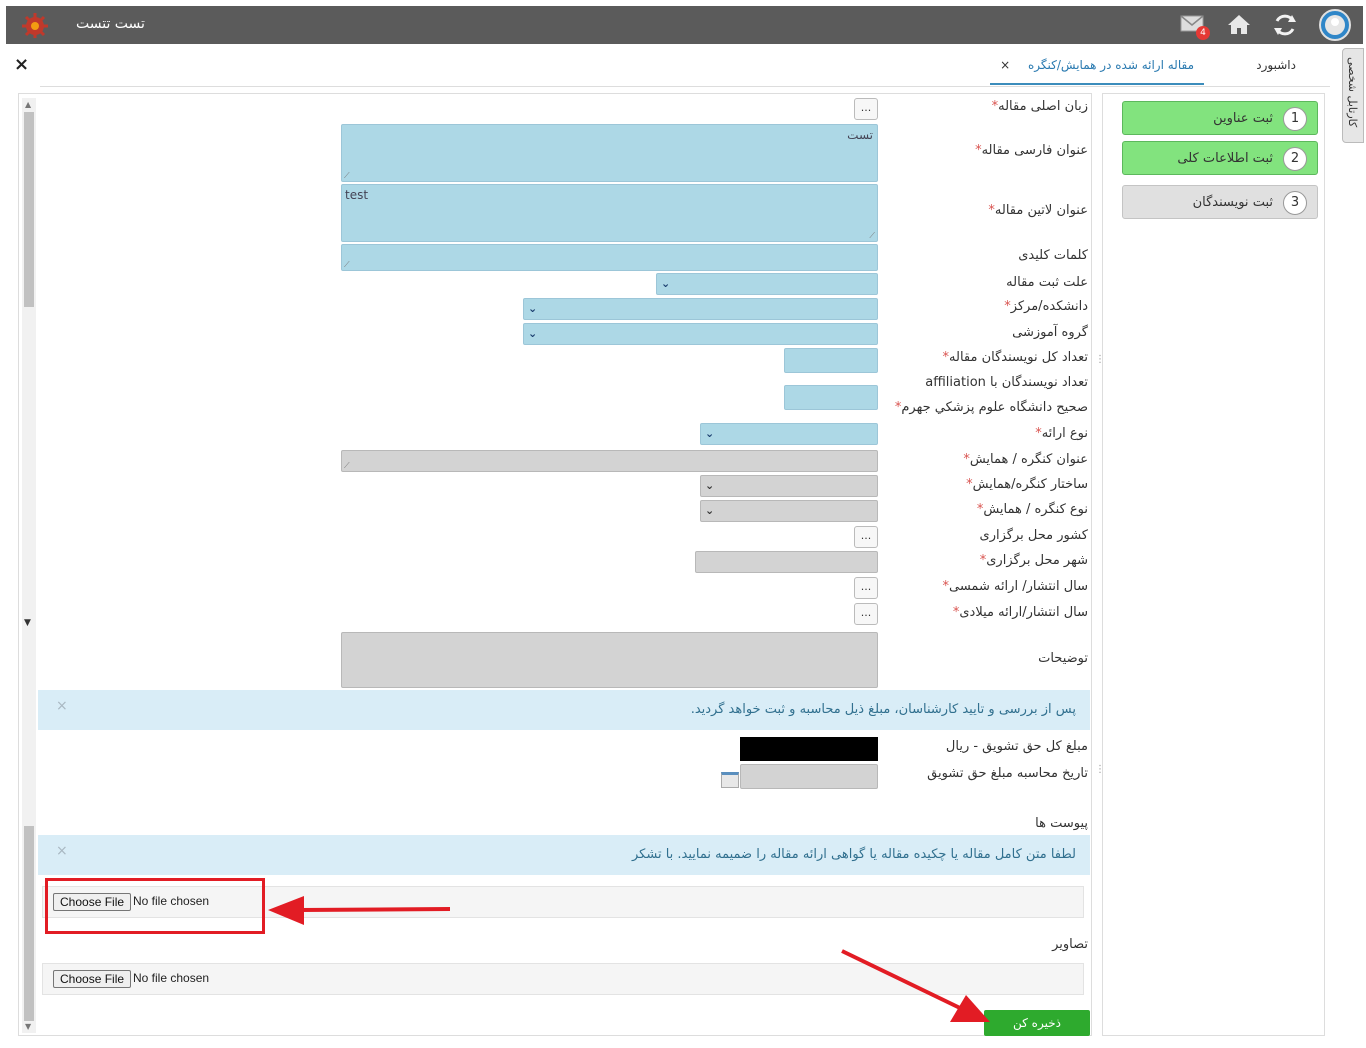  Describe the element at coordinates (629, 959) in the screenshot. I see `annotation-arrows` at that location.